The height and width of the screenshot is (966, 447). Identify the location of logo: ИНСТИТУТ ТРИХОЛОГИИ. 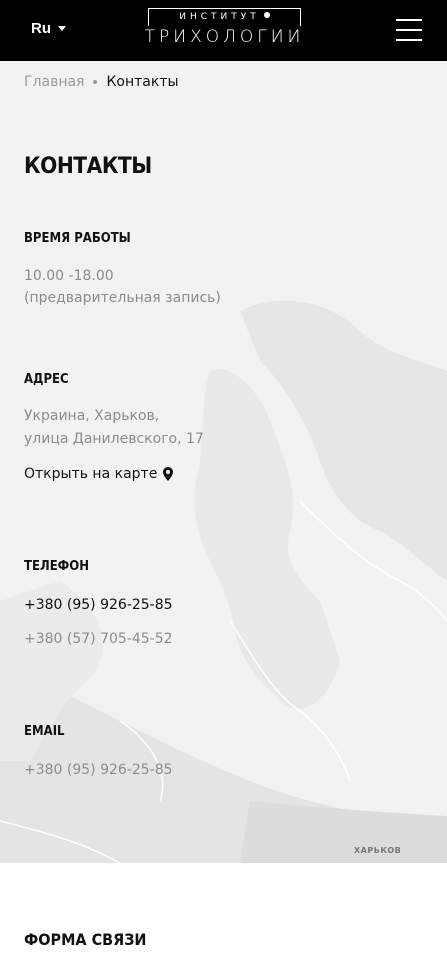
(224, 29).